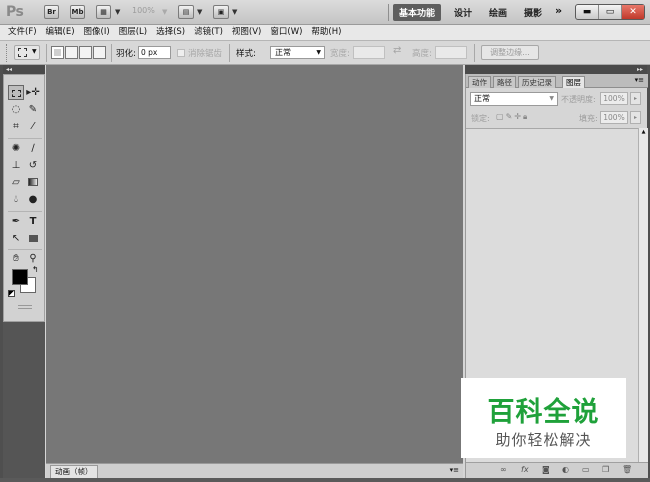  I want to click on tab-paths: 路径, so click(504, 82).